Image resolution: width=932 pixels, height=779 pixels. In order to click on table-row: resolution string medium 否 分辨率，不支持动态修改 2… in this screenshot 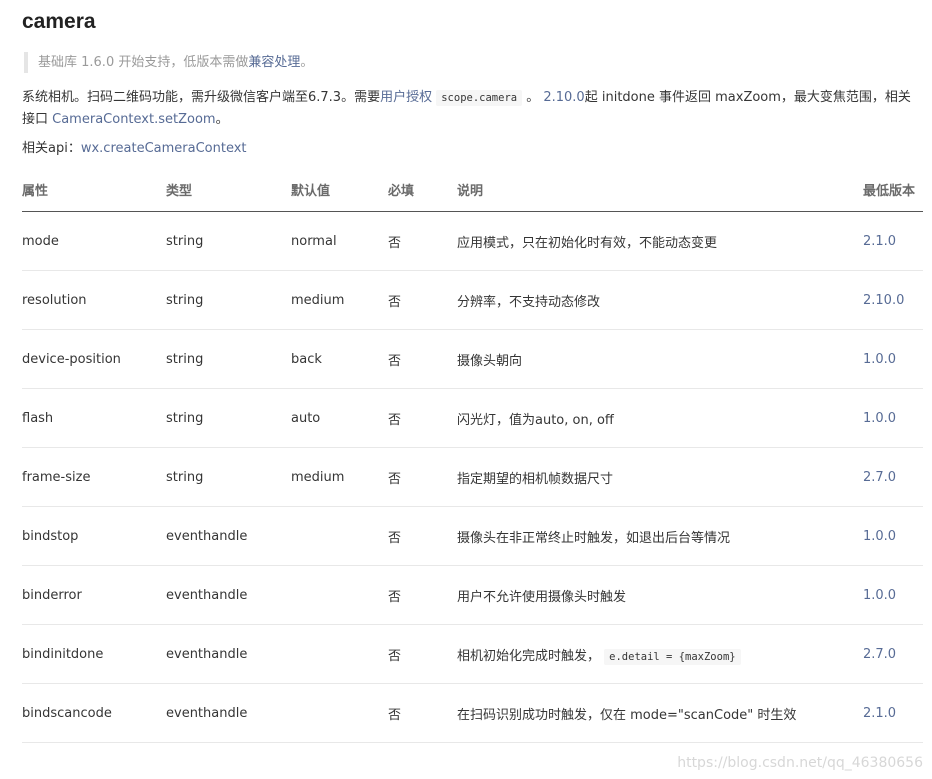, I will do `click(472, 300)`.